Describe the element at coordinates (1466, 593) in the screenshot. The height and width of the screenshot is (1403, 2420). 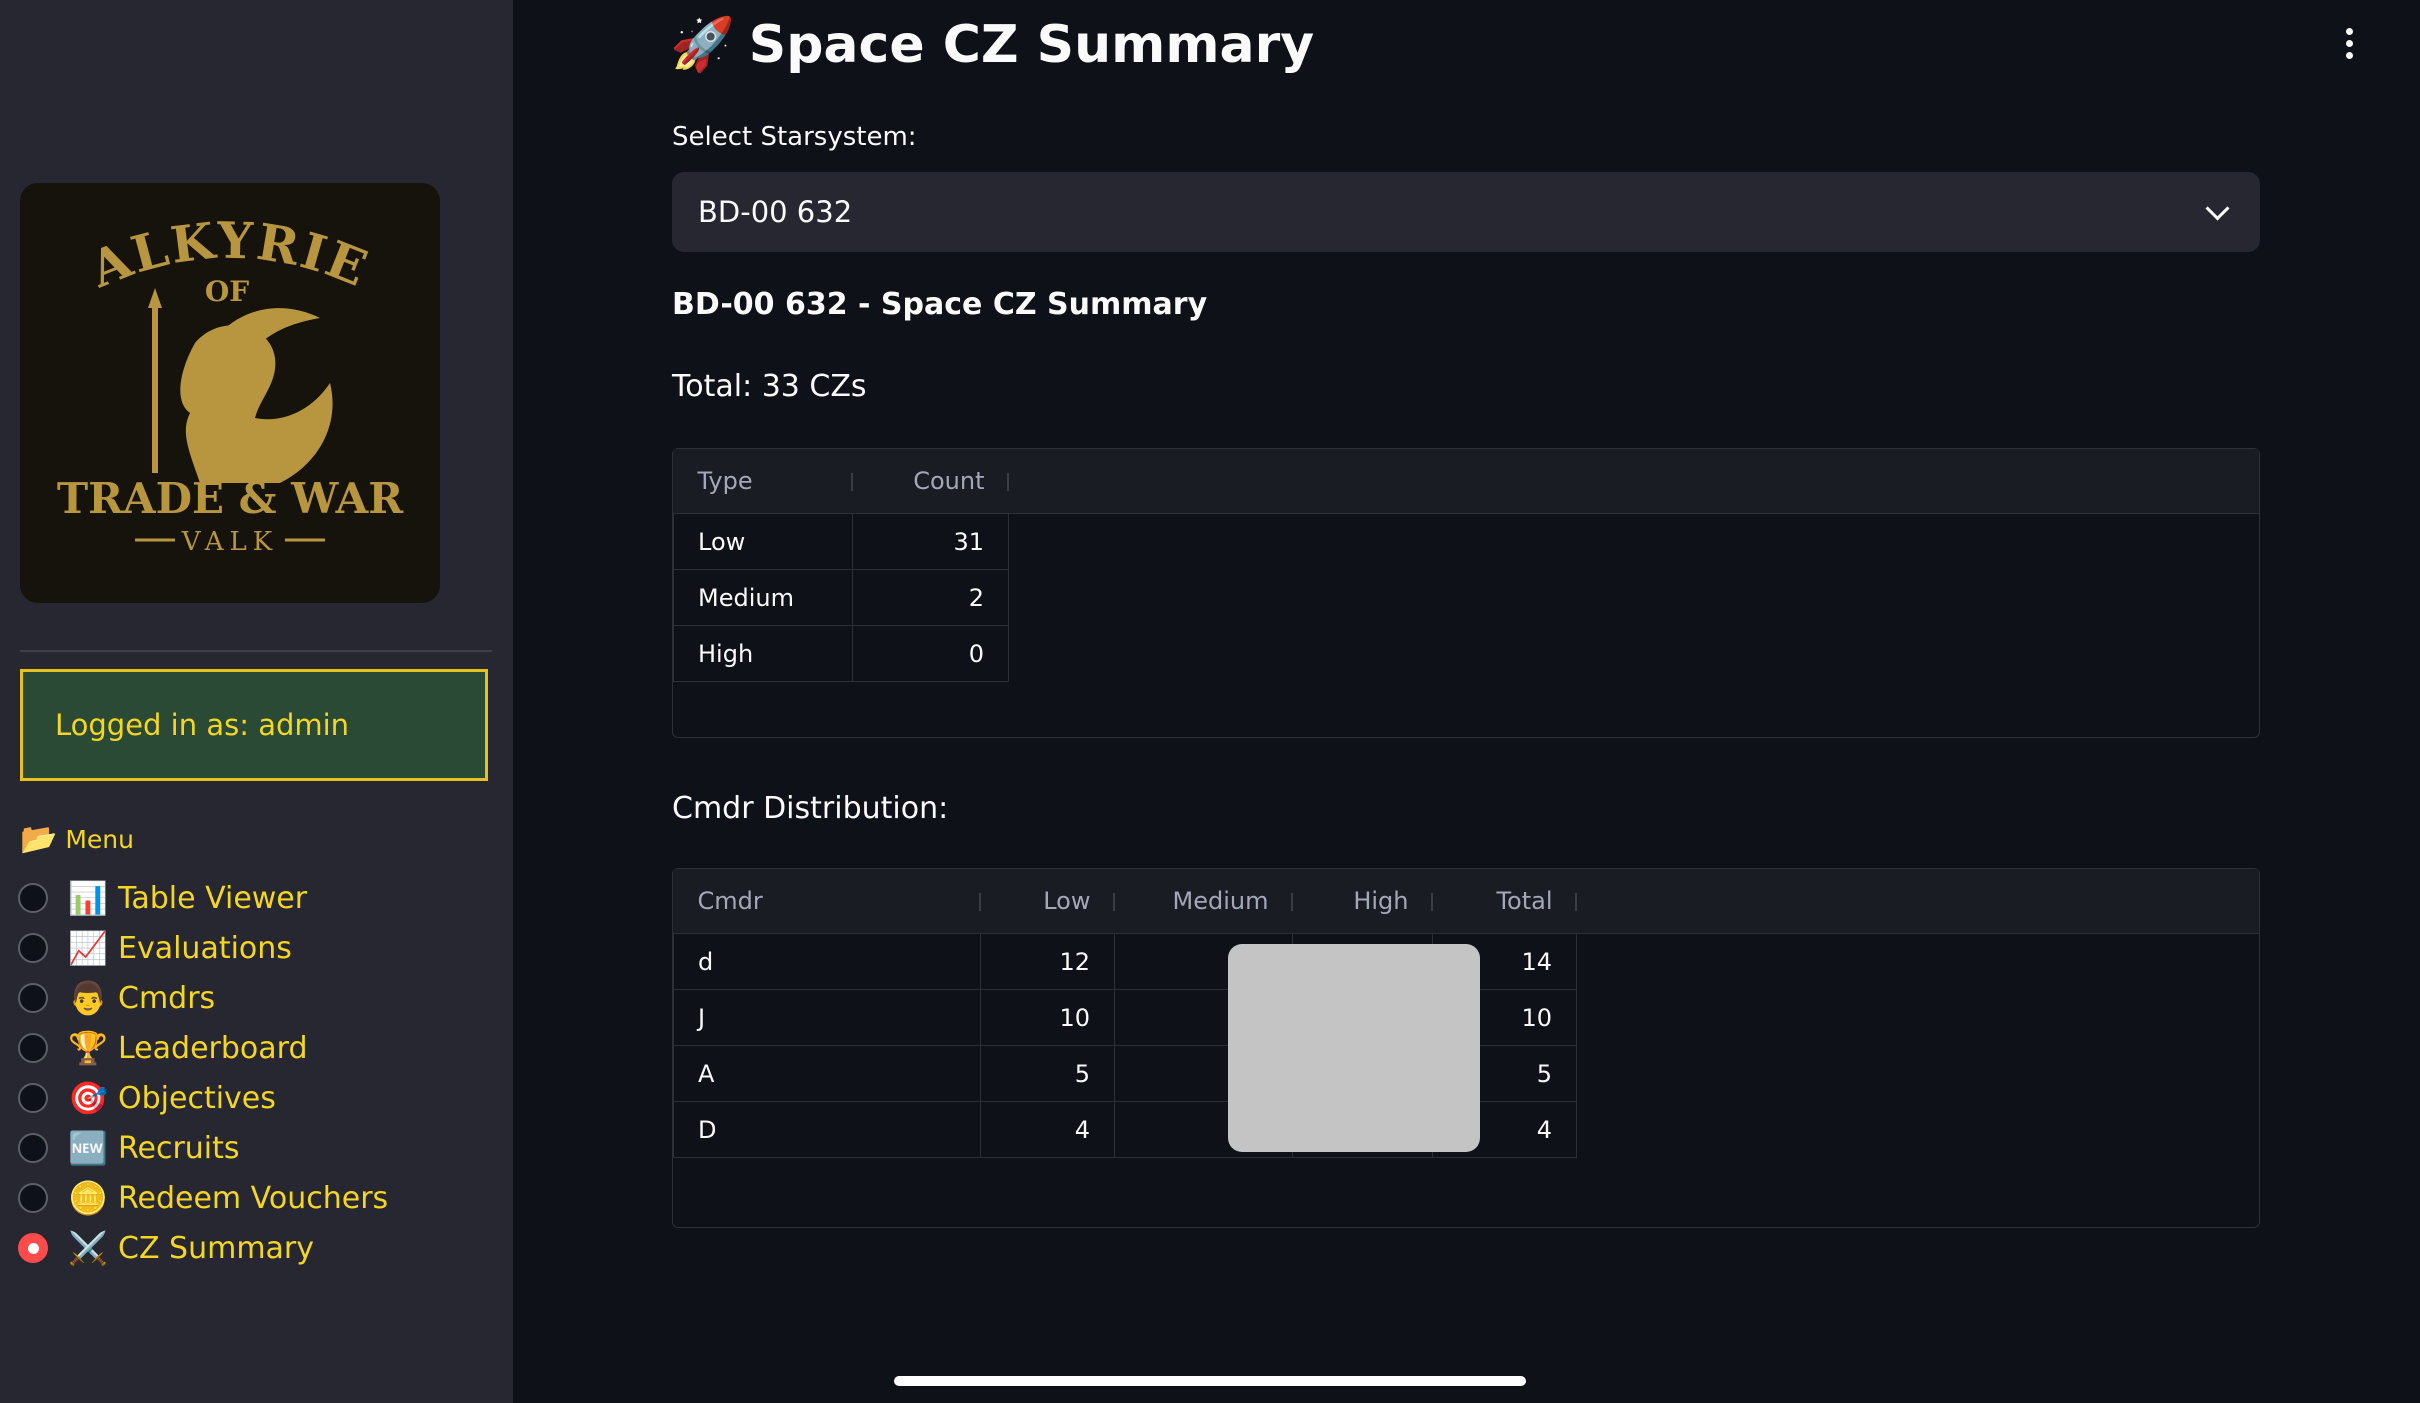
I see `type-table: Type Count Low 31 Medium 2 High 0` at that location.